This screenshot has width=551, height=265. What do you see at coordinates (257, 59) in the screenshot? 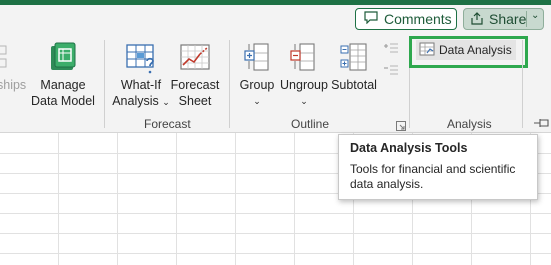
I see `group-icon` at bounding box center [257, 59].